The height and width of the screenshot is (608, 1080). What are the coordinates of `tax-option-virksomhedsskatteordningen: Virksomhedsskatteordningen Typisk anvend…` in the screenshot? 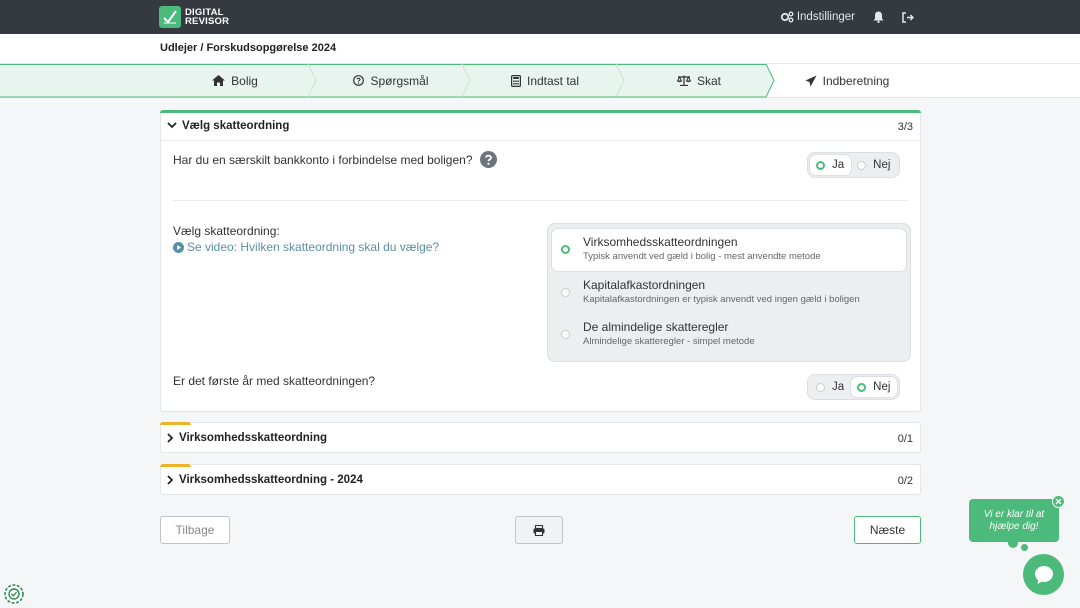 It's located at (729, 250).